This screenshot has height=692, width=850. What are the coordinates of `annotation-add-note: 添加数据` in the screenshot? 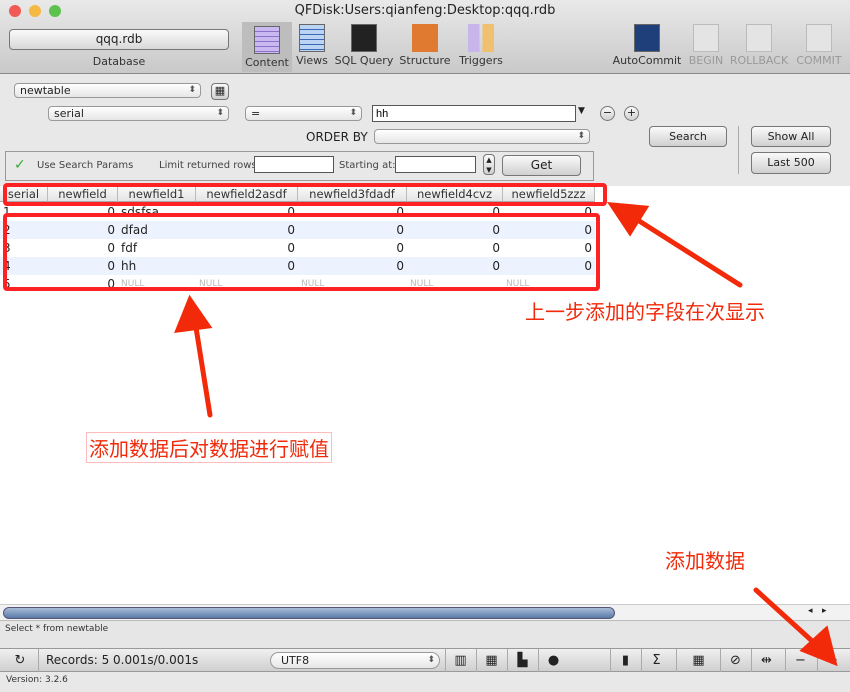 It's located at (705, 561).